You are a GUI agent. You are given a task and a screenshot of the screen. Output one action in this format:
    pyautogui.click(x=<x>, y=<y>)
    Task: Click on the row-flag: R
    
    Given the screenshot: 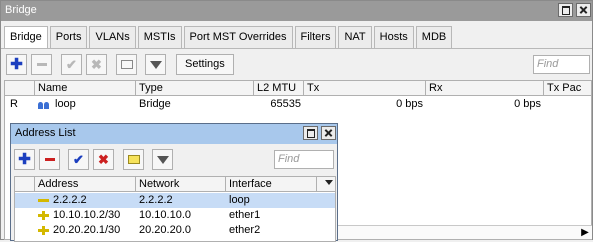 What is the action you would take?
    pyautogui.click(x=14, y=104)
    